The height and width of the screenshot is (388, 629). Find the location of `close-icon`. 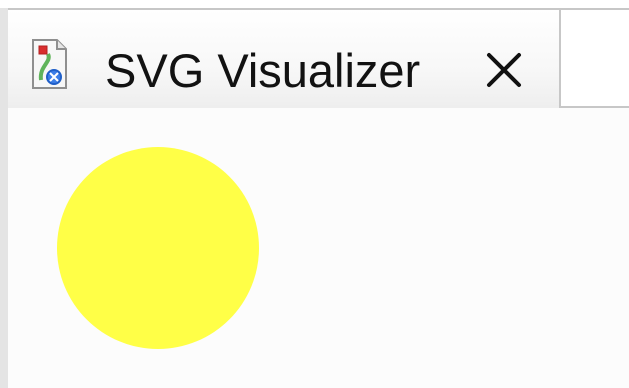

close-icon is located at coordinates (504, 70).